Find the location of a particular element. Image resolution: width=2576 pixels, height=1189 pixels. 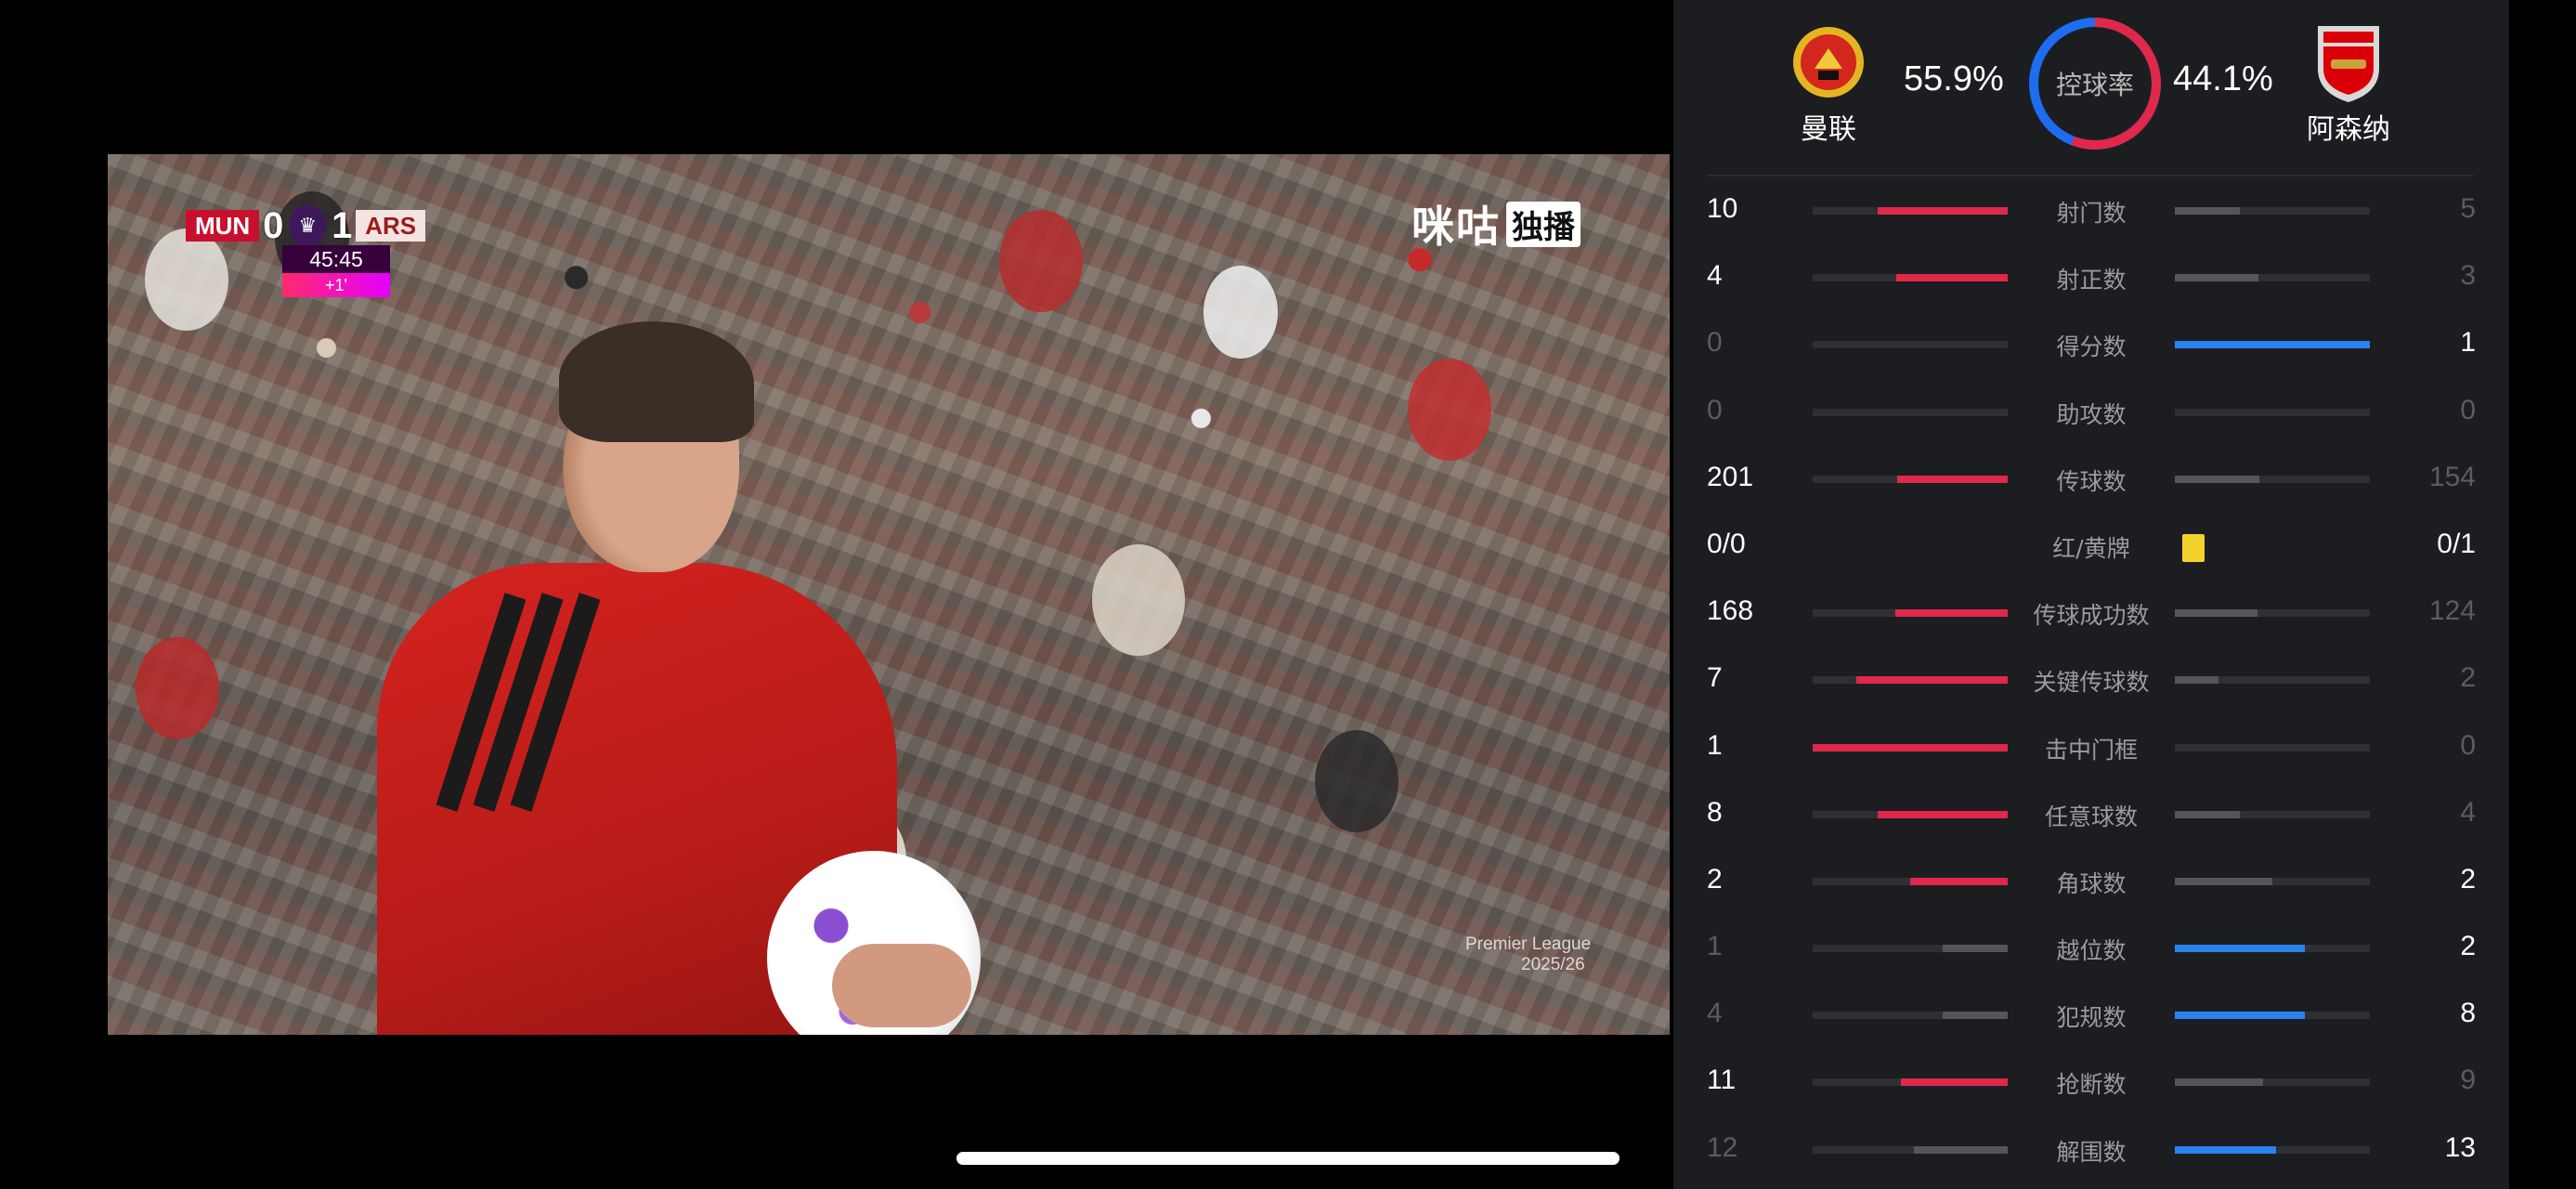

away-stat-value: 9 is located at coordinates (2468, 1080).